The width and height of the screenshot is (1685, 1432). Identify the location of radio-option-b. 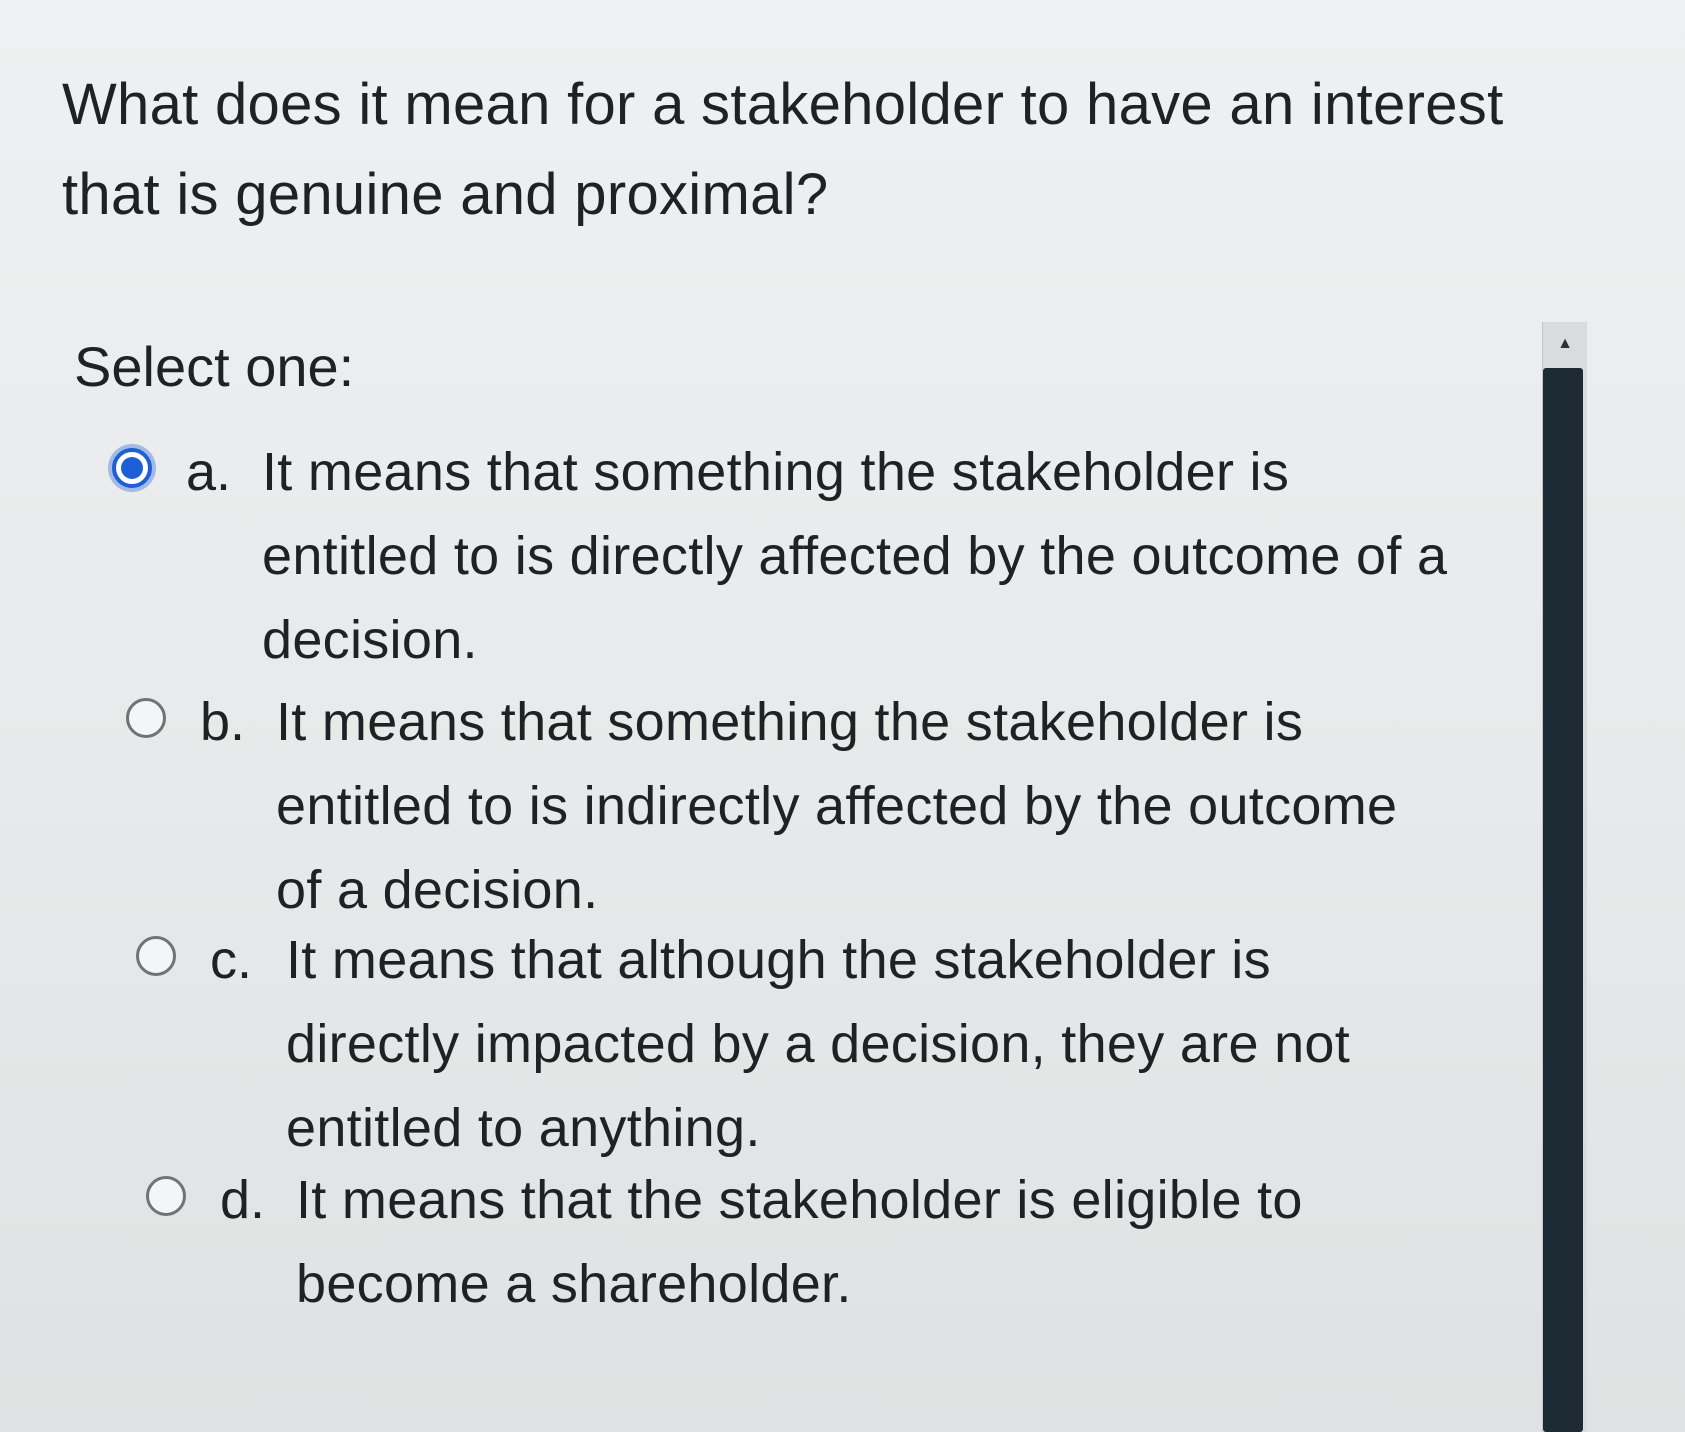
(146, 718).